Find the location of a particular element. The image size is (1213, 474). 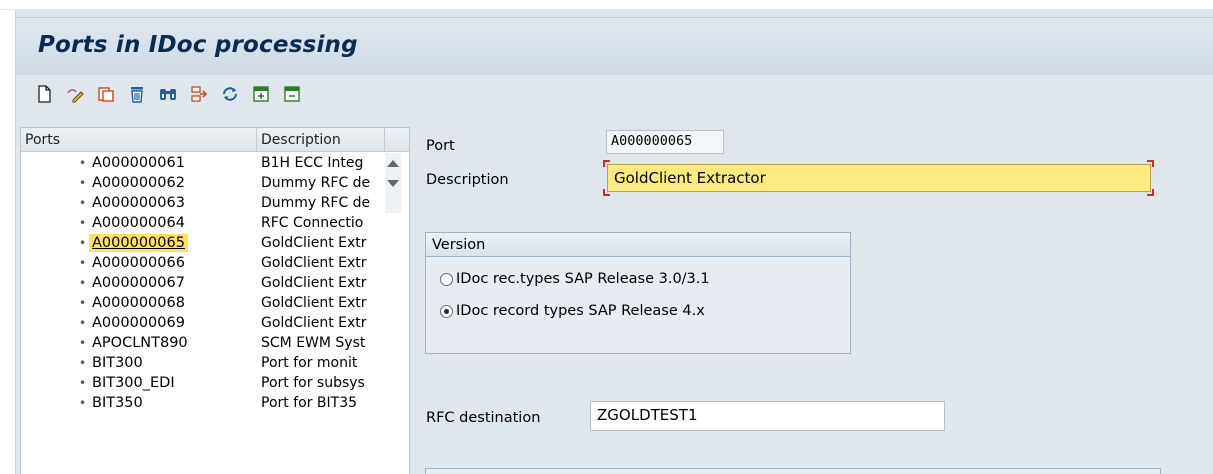

rfc-destination-label: RFC destination is located at coordinates (483, 418).